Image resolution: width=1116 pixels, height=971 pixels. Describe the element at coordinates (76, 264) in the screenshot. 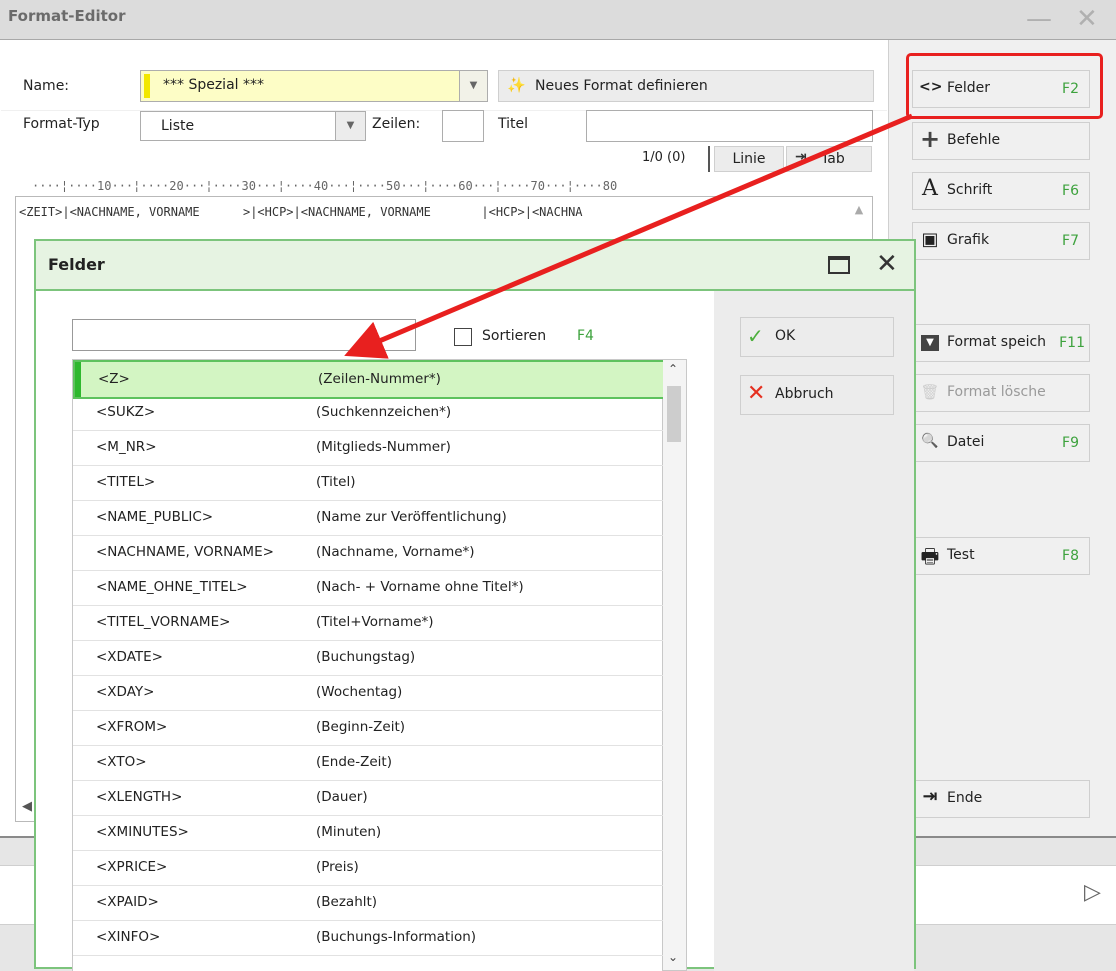

I see `felder-title: Felder` at that location.